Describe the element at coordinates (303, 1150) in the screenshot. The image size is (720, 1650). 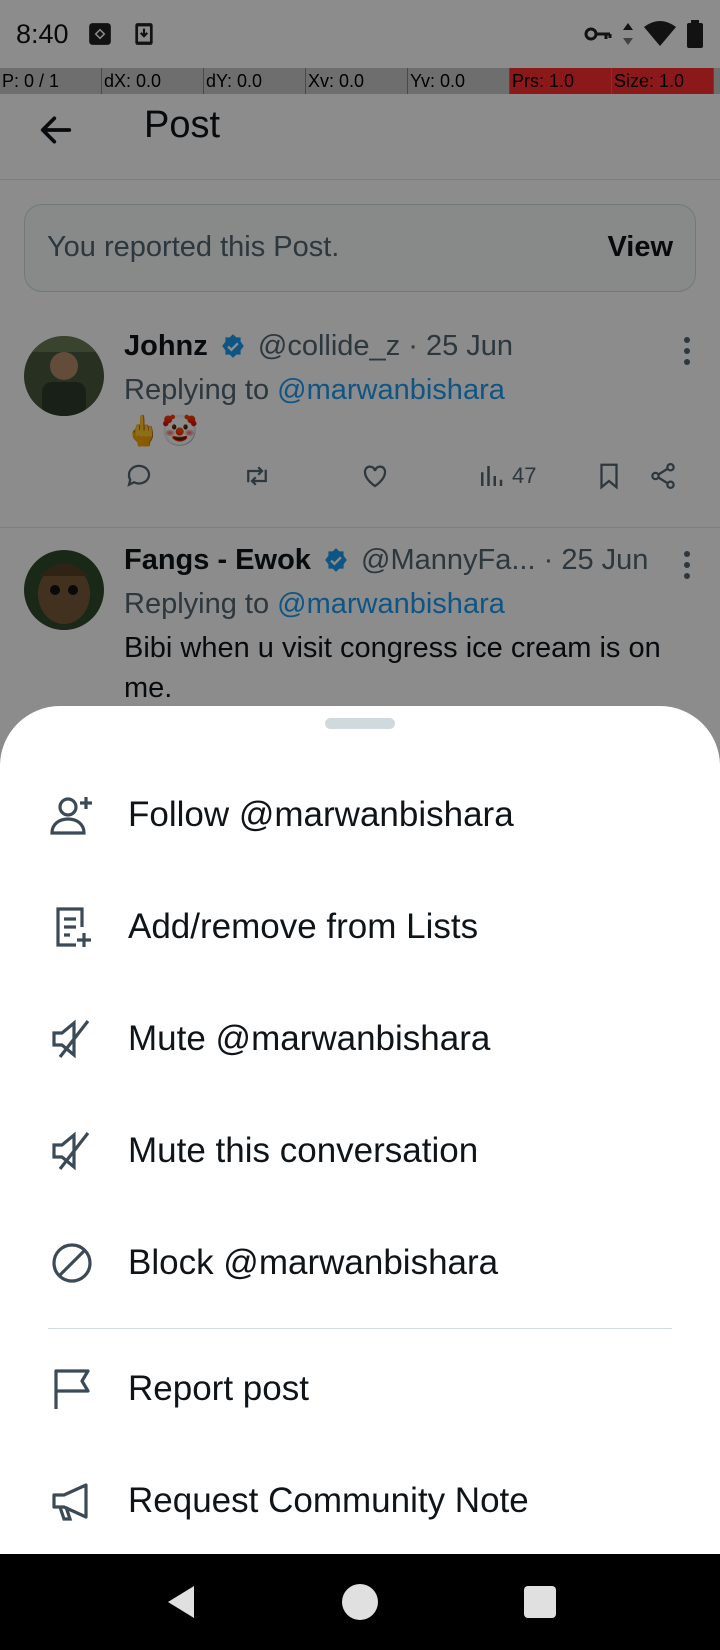
I see `menu-label: Mute this conversation` at that location.